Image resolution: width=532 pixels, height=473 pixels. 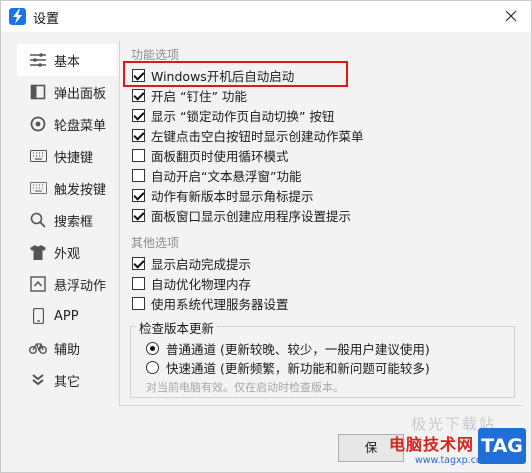 I want to click on radio-fast-channel: 快速通道 (更新频繁，新功能和新问题可能较多), so click(x=288, y=367).